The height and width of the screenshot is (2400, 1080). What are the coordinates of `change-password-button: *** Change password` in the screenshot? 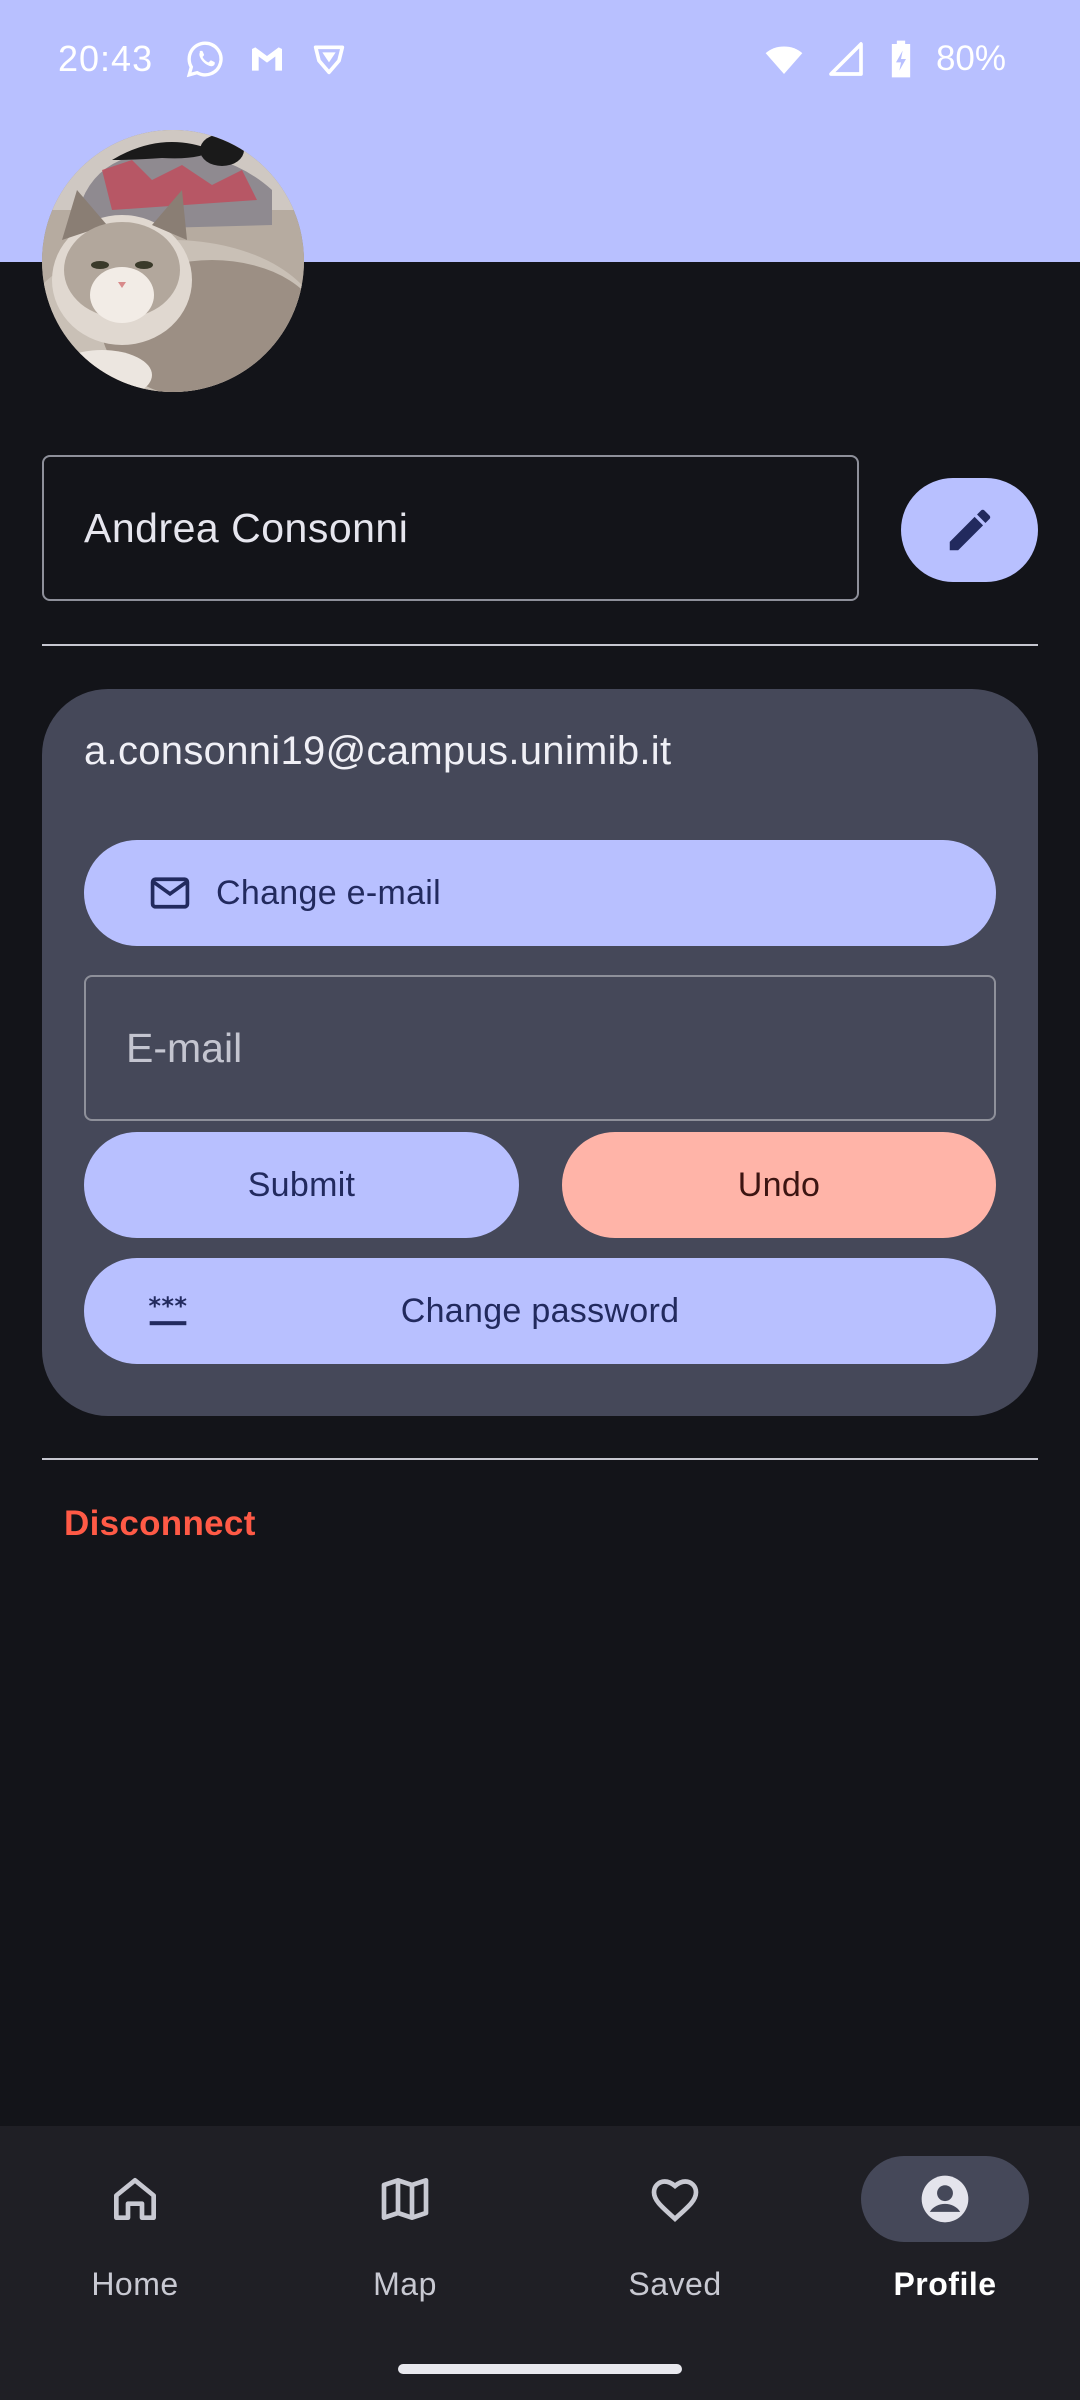 It's located at (540, 1311).